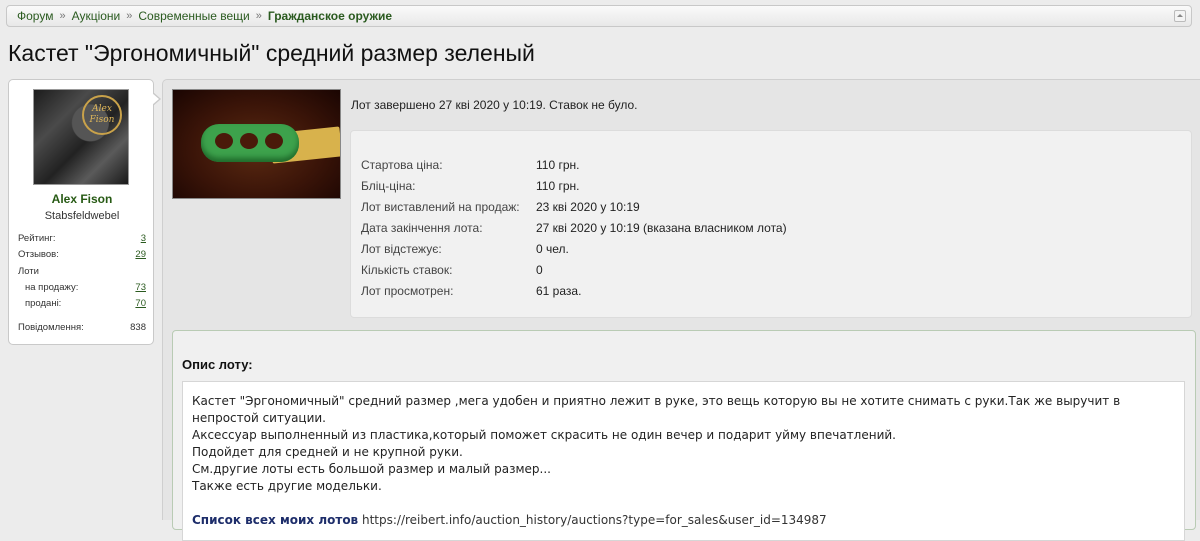 This screenshot has height=541, width=1200. What do you see at coordinates (140, 303) in the screenshot?
I see `stat-sold-value: 70` at bounding box center [140, 303].